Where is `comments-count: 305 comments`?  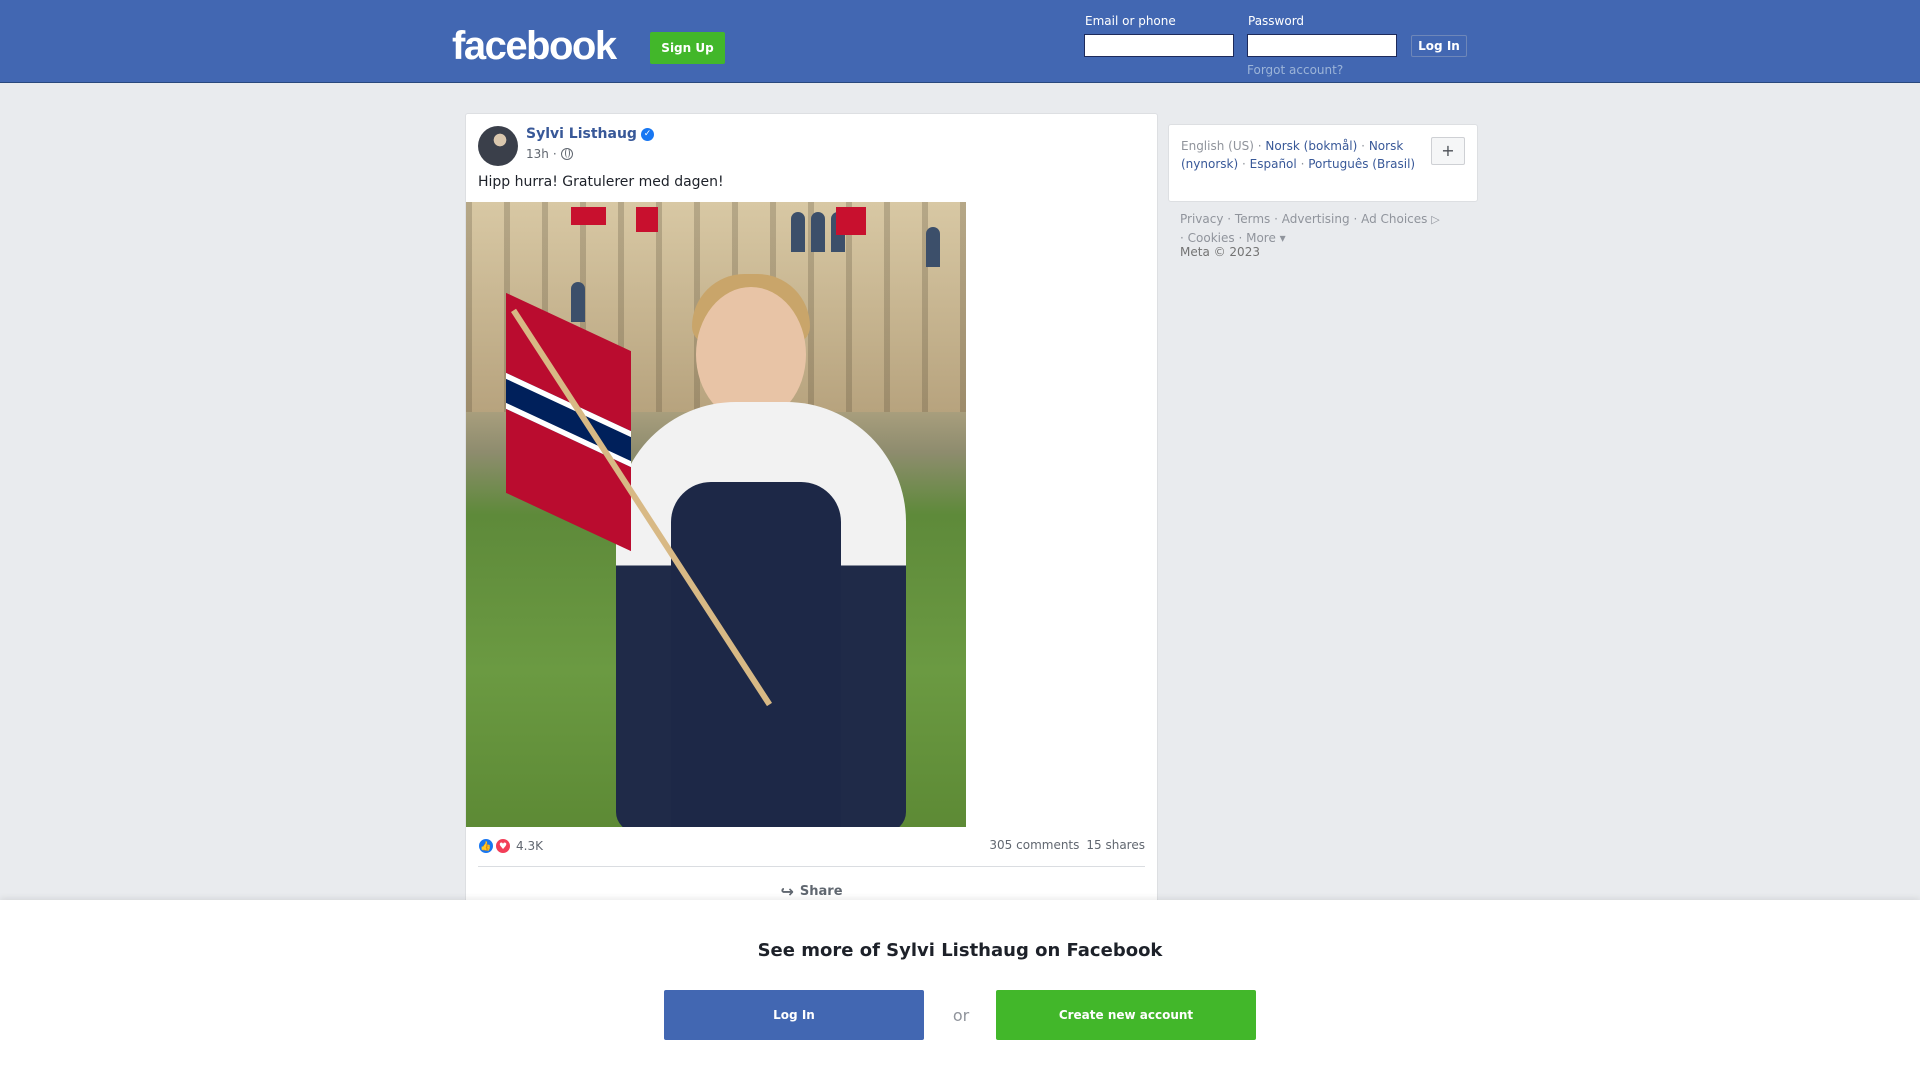
comments-count: 305 comments is located at coordinates (1034, 845).